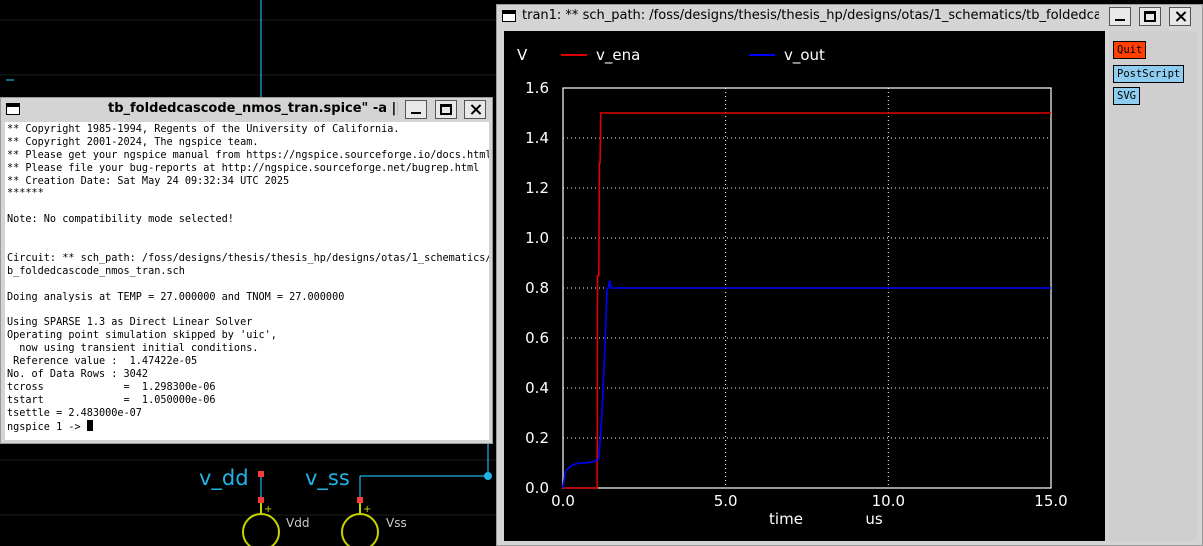  I want to click on terminal-line: Using SPARSE 1.3 as Direct Linear Solver, so click(130, 323).